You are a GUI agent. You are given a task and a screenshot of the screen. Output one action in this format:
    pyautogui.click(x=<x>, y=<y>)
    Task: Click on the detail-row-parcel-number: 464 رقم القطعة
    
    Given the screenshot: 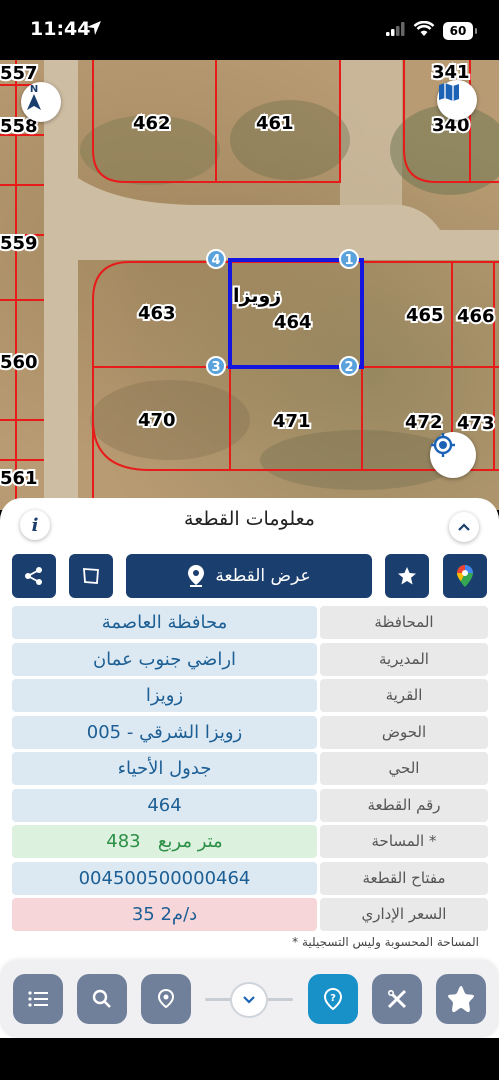 What is the action you would take?
    pyautogui.click(x=250, y=805)
    